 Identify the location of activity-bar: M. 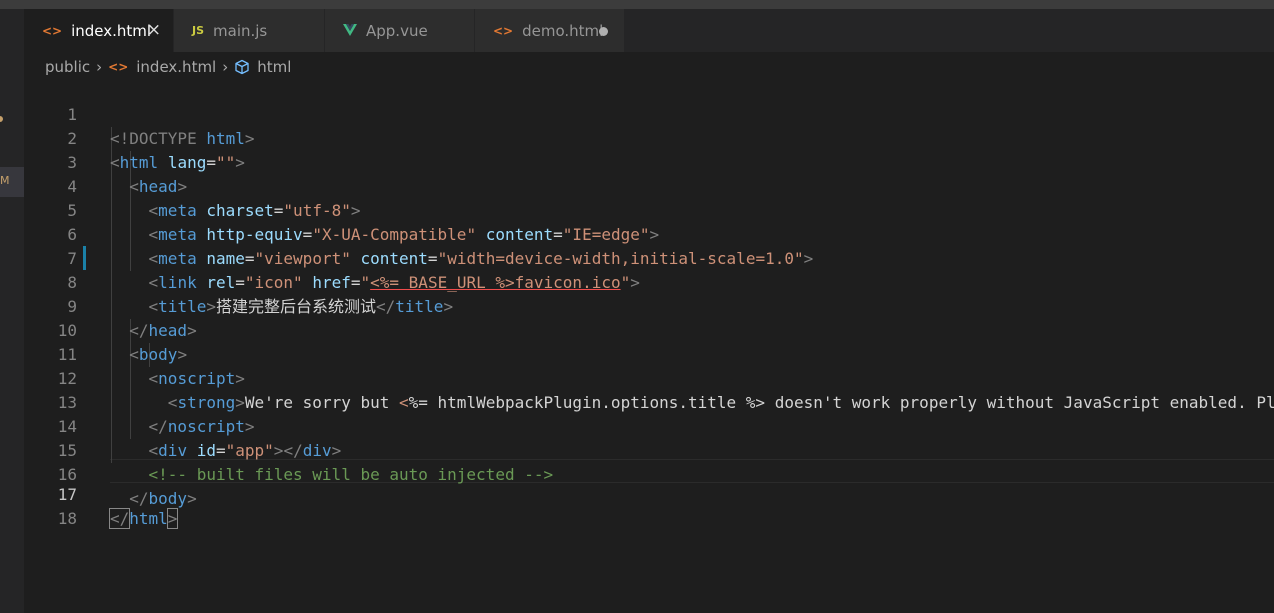
(12, 311).